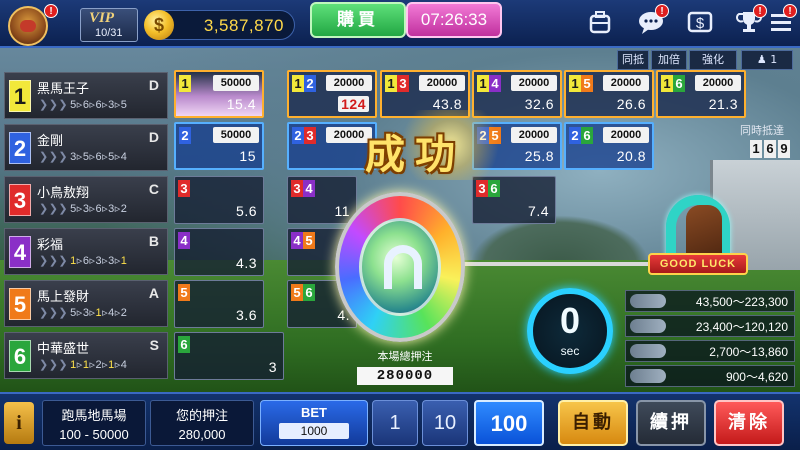  I want to click on bet-value: 1000, so click(314, 431).